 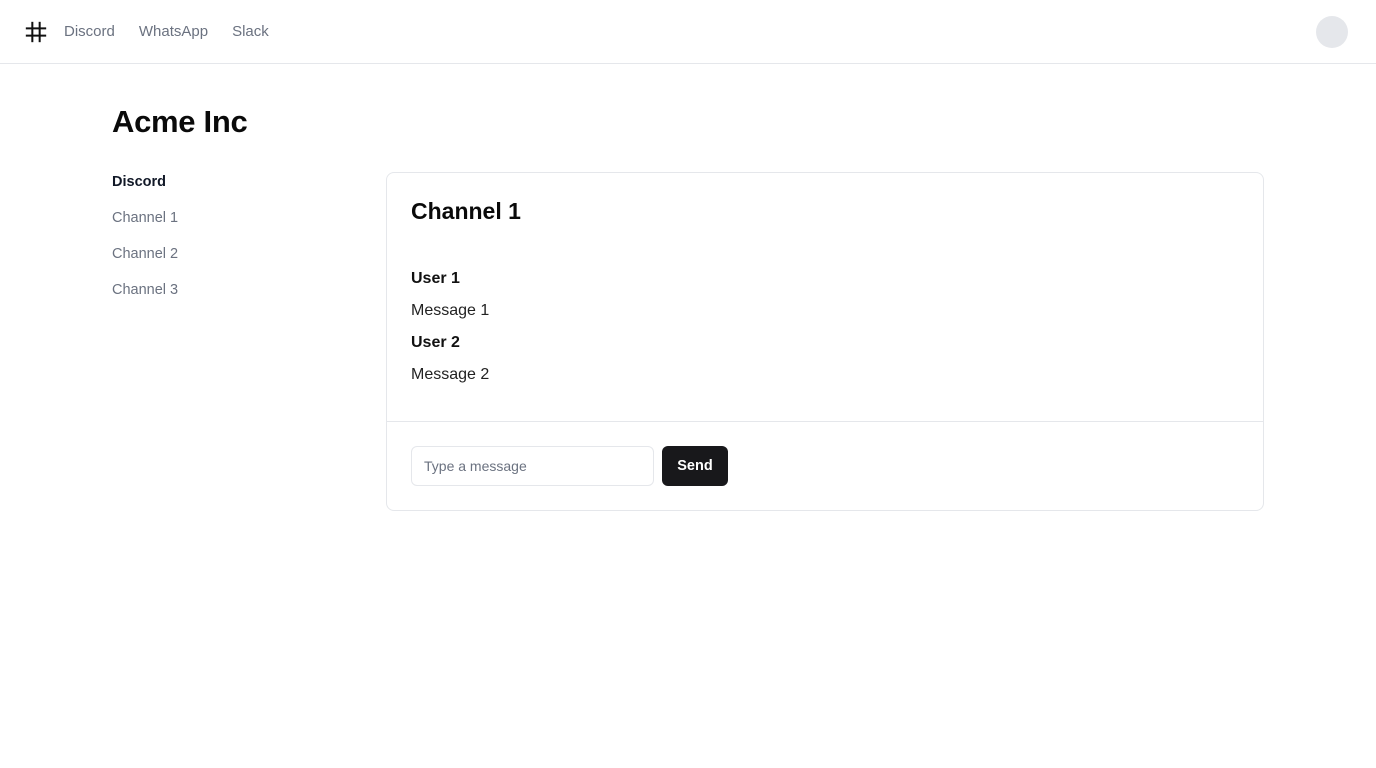 What do you see at coordinates (825, 327) in the screenshot?
I see `message-list: User 1 Message 1 User 2 Message 2` at bounding box center [825, 327].